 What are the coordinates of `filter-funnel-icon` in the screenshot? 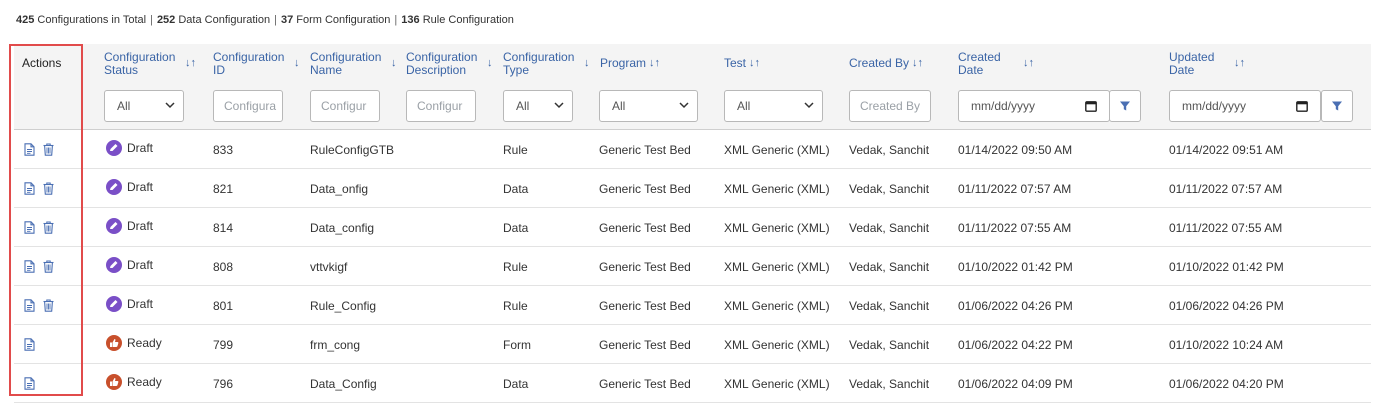 It's located at (1125, 106).